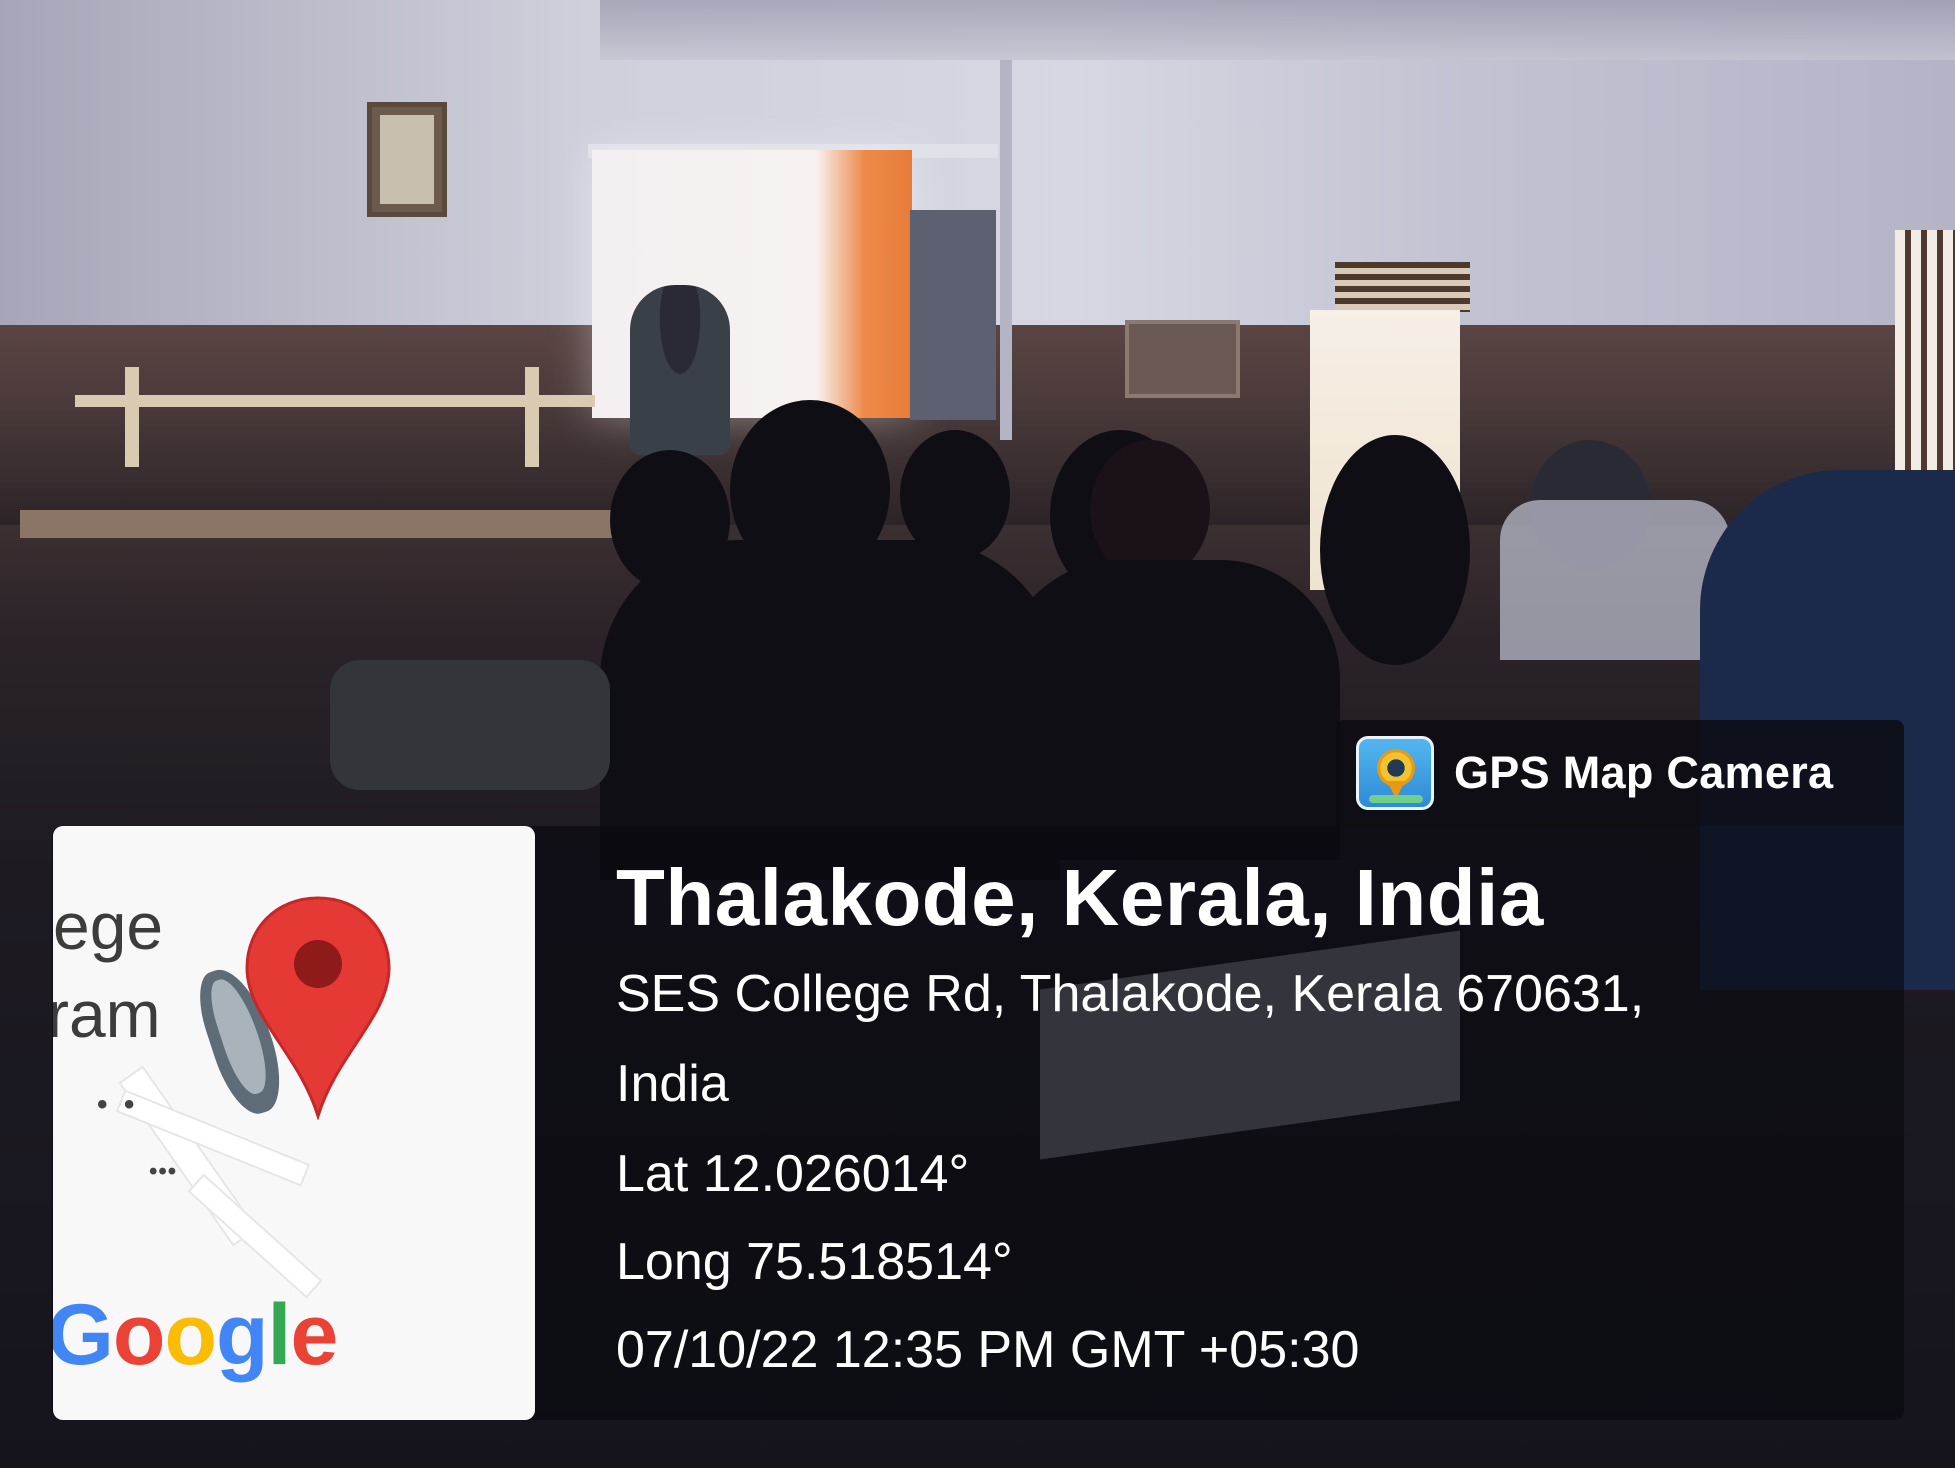 The height and width of the screenshot is (1468, 1955). What do you see at coordinates (314, 1335) in the screenshot?
I see `google-letter: e` at bounding box center [314, 1335].